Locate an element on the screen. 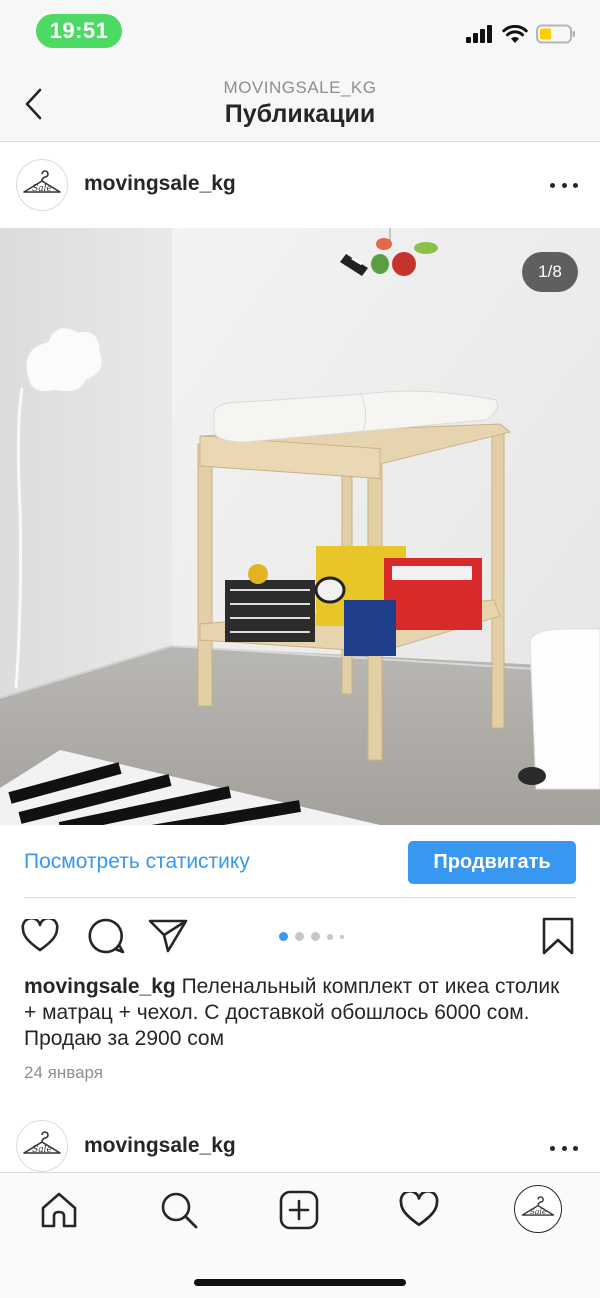 Image resolution: width=600 pixels, height=1298 pixels. send-icon is located at coordinates (168, 936).